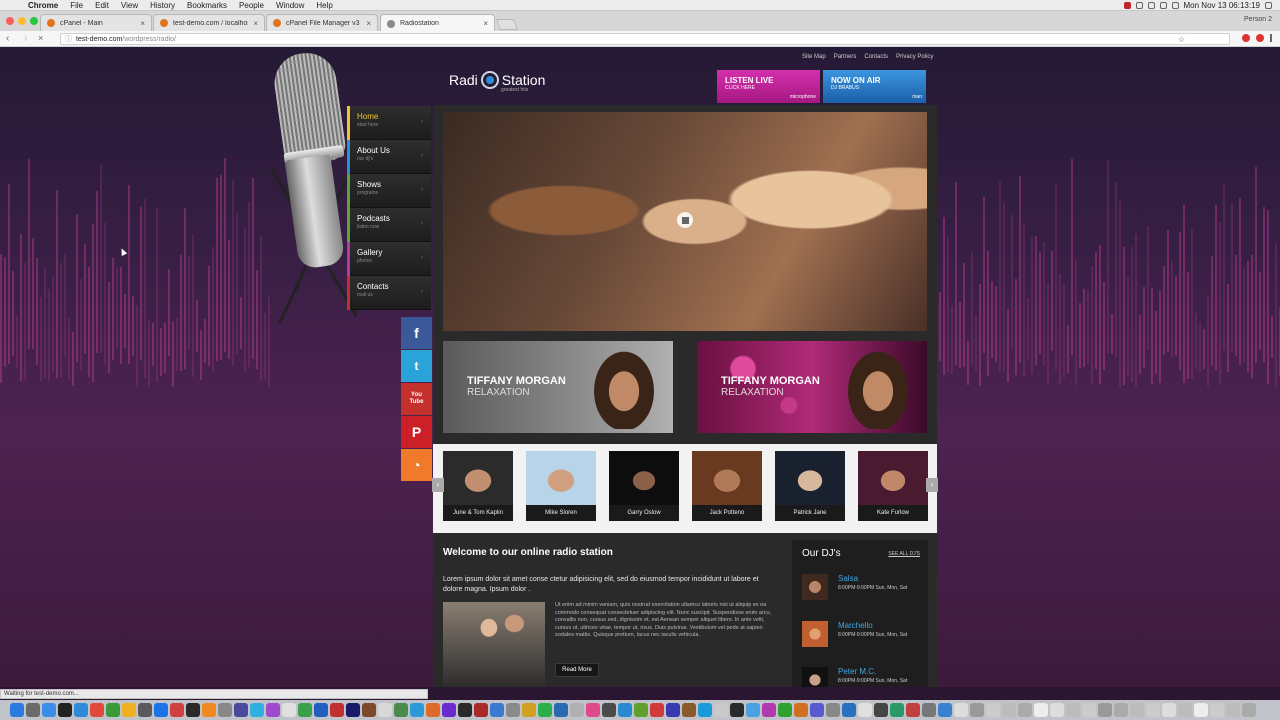 Image resolution: width=1280 pixels, height=720 pixels. Describe the element at coordinates (1271, 38) in the screenshot. I see `menu-dots-icon` at that location.